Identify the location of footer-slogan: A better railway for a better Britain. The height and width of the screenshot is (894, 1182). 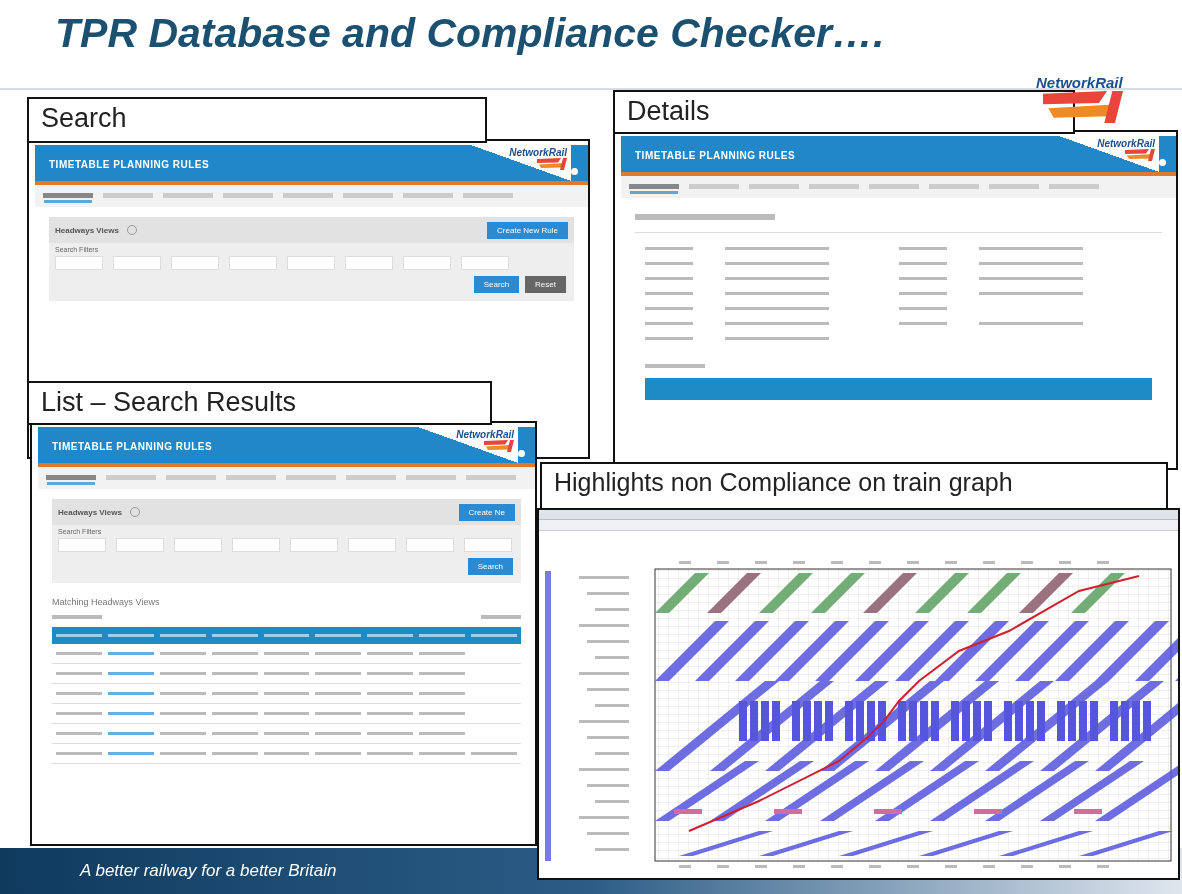
(207, 871).